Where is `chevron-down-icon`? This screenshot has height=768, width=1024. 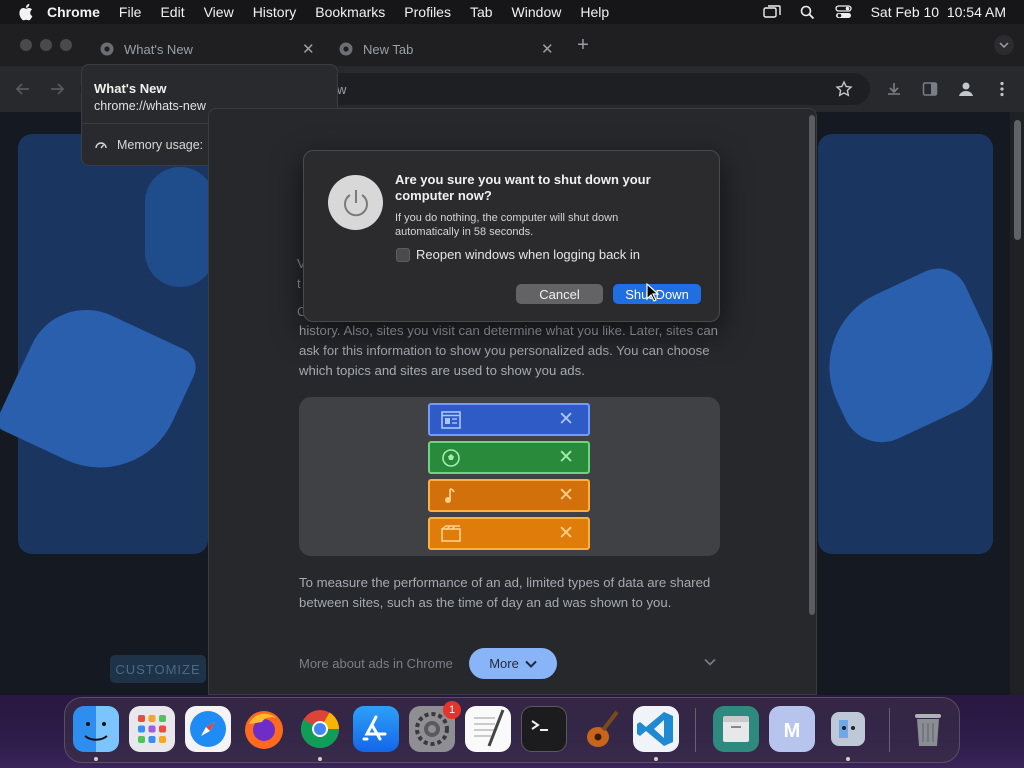 chevron-down-icon is located at coordinates (531, 664).